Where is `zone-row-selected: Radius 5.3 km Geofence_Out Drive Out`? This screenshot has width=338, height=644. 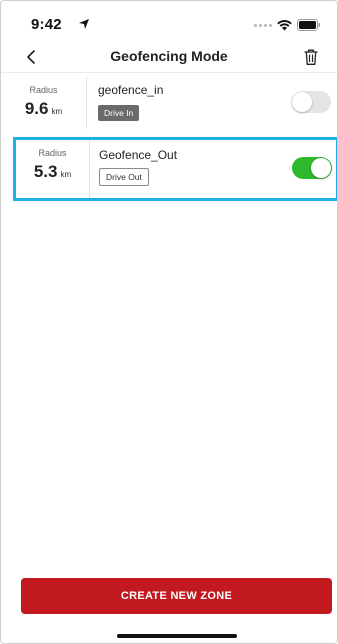
zone-row-selected: Radius 5.3 km Geofence_Out Drive Out is located at coordinates (175, 169).